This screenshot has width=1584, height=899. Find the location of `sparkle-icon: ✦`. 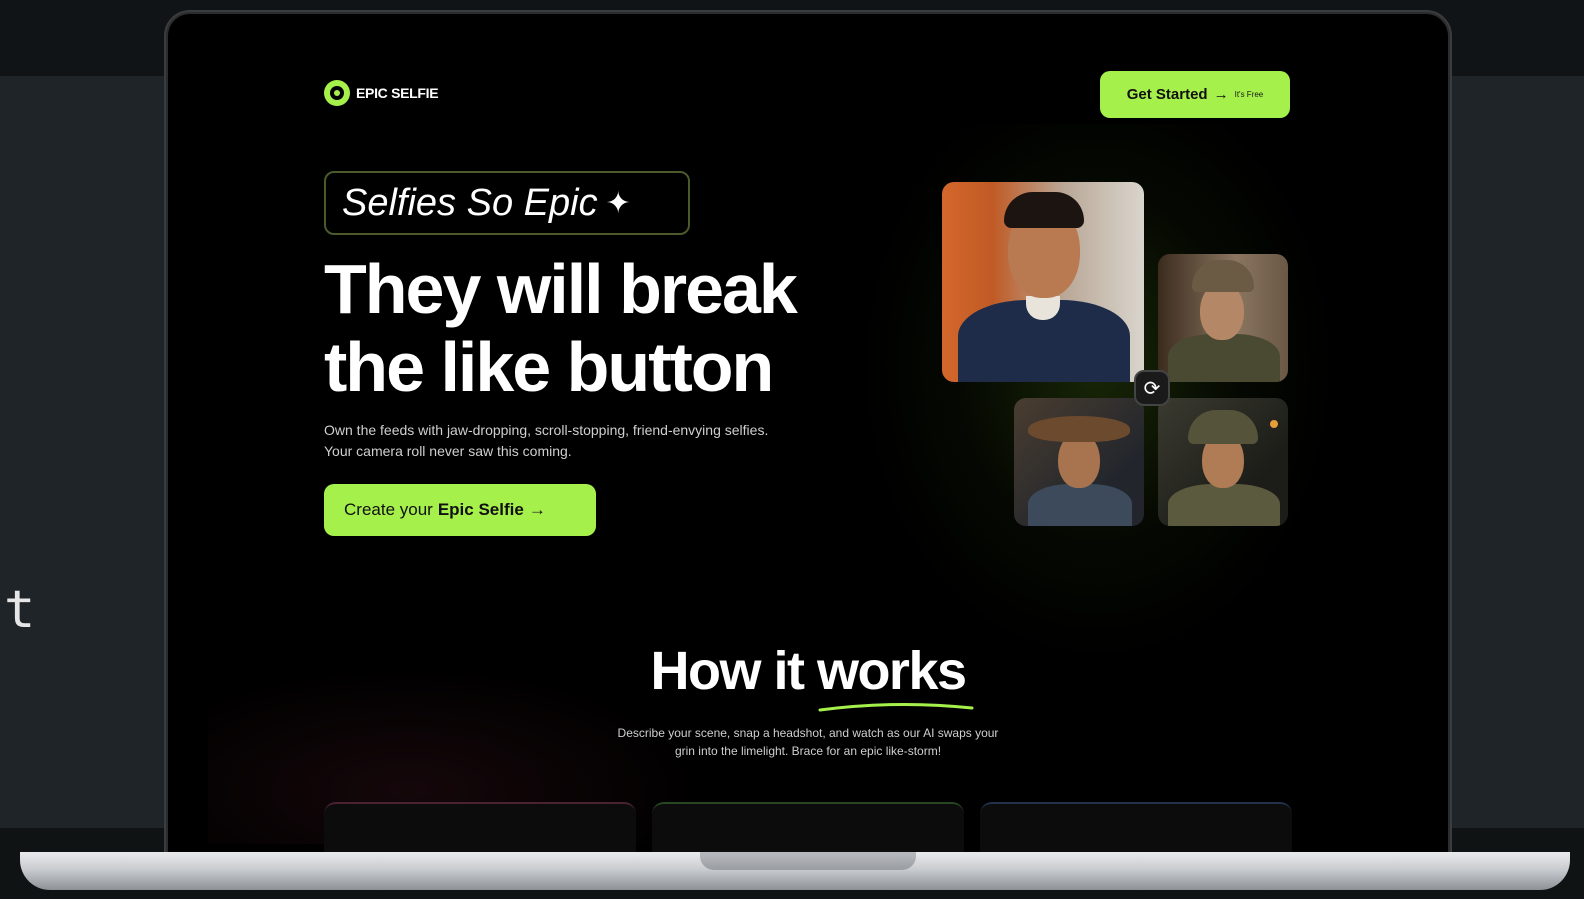

sparkle-icon: ✦ is located at coordinates (618, 203).